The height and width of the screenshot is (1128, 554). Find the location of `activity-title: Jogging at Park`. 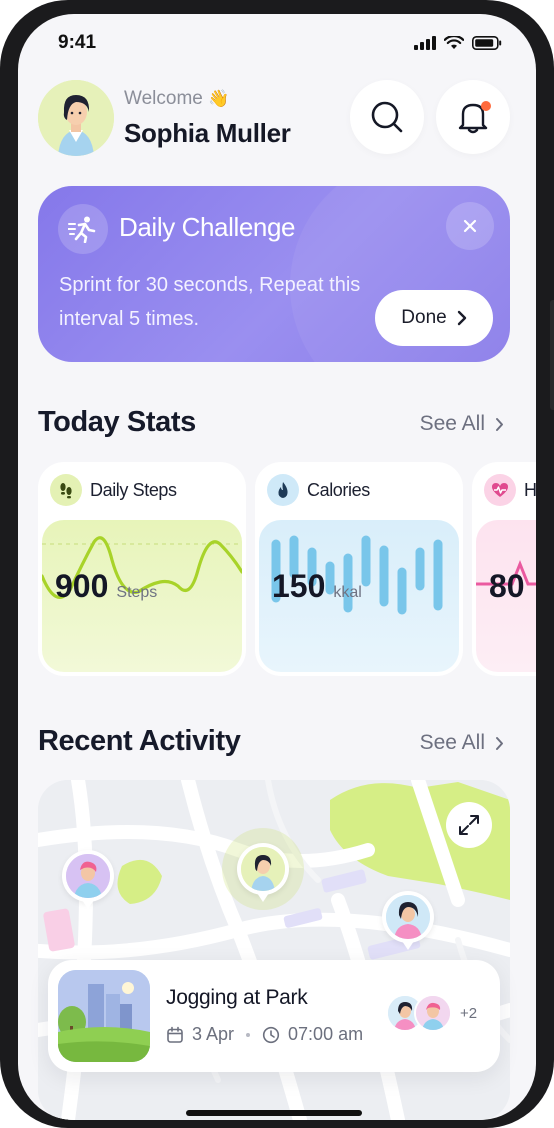

activity-title: Jogging at Park is located at coordinates (237, 997).